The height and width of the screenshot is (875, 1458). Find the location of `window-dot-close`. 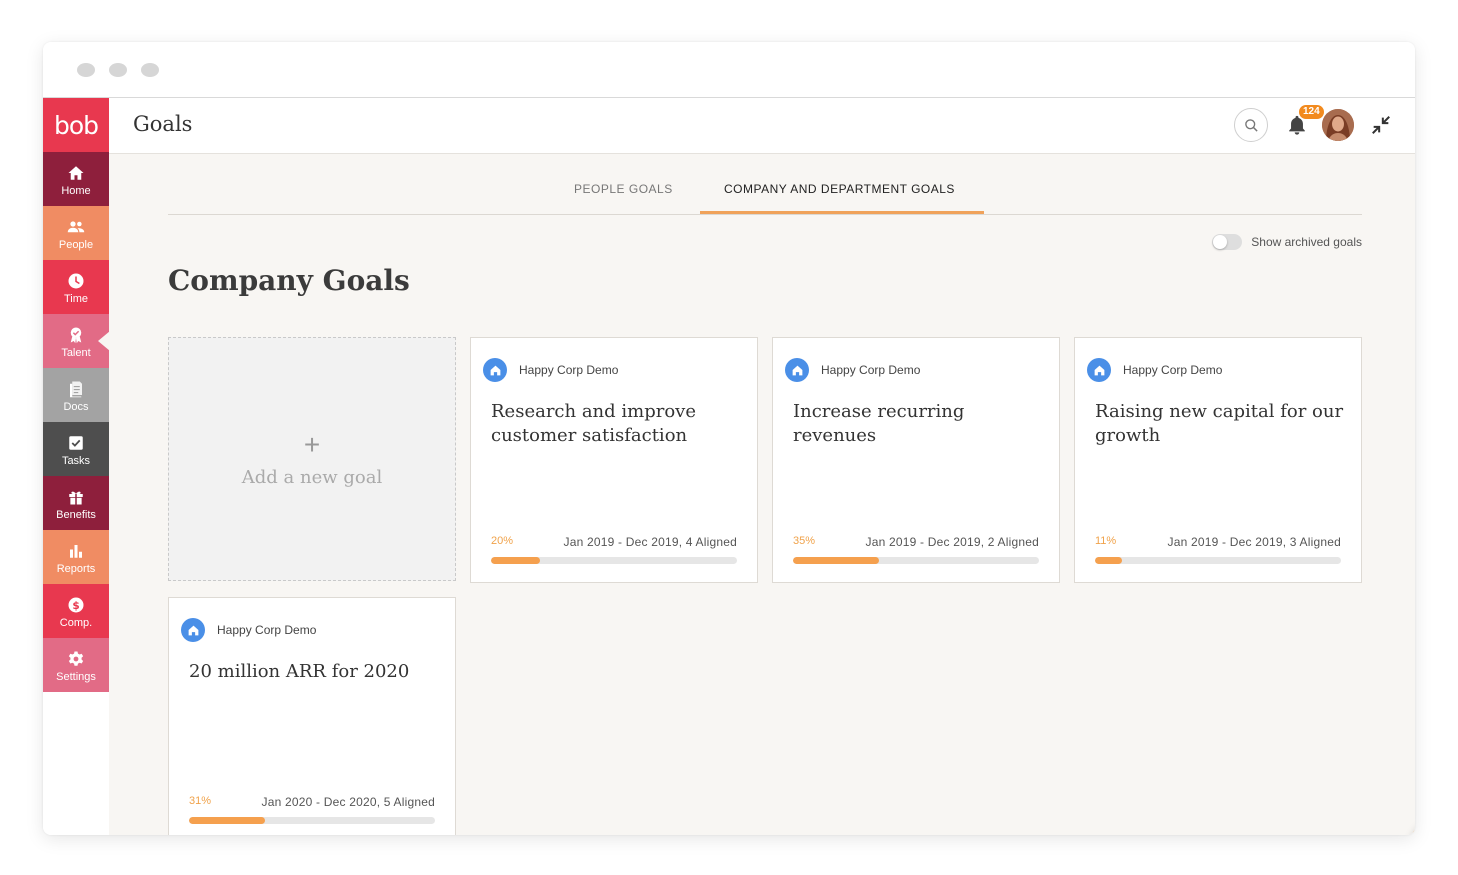

window-dot-close is located at coordinates (86, 70).